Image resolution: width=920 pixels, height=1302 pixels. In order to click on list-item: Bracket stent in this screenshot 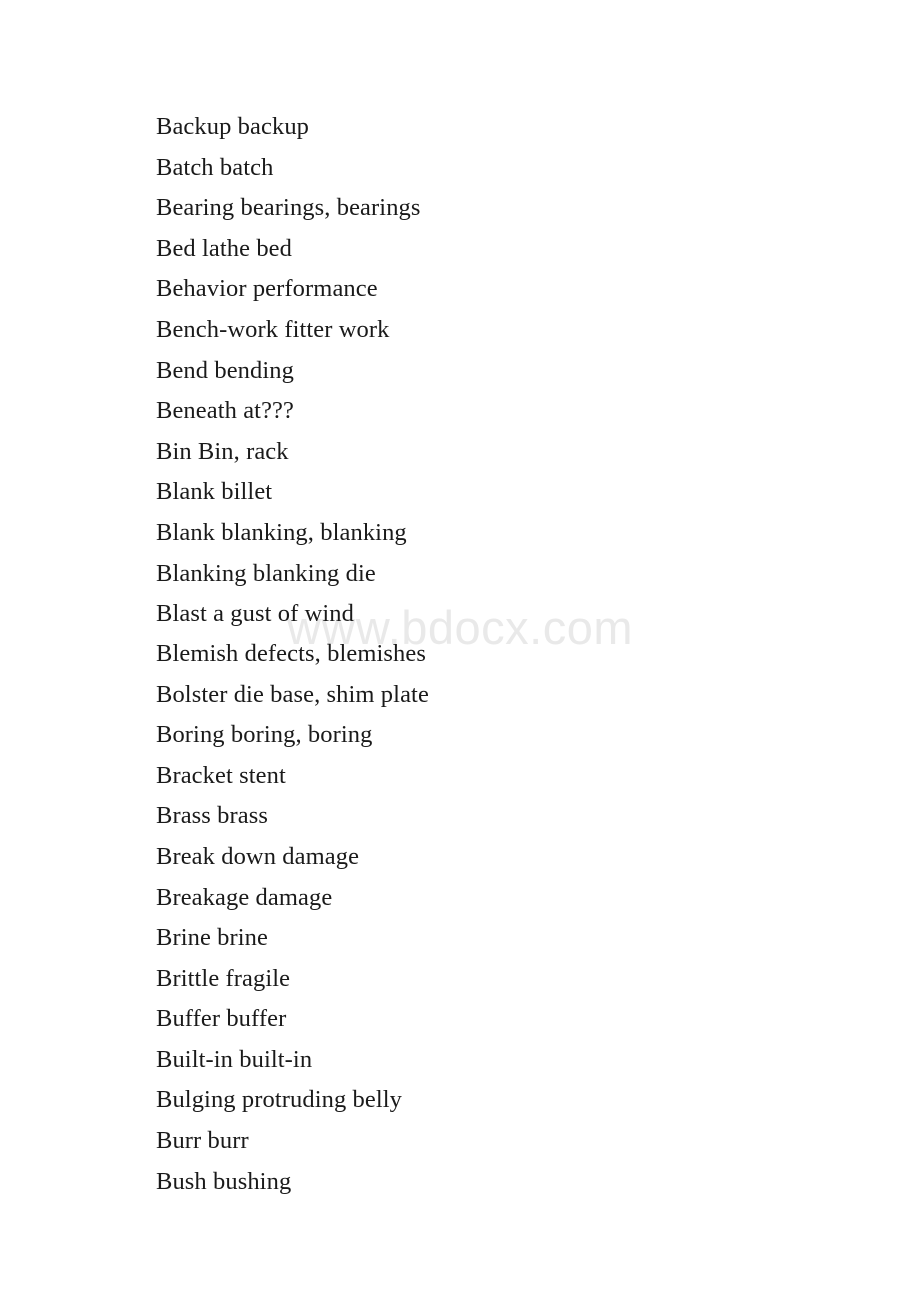, I will do `click(221, 775)`.